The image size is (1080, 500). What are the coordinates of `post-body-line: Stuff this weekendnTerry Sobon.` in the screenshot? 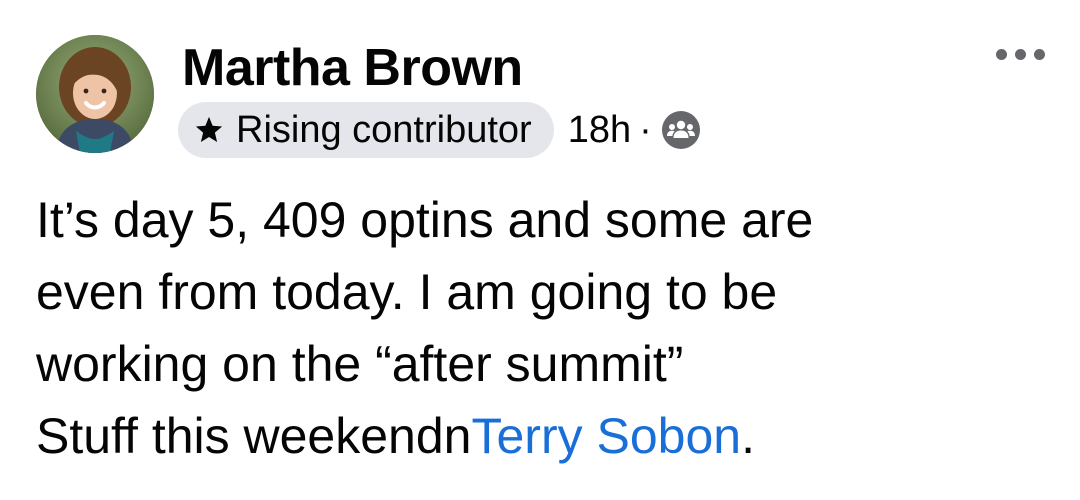 It's located at (541, 436).